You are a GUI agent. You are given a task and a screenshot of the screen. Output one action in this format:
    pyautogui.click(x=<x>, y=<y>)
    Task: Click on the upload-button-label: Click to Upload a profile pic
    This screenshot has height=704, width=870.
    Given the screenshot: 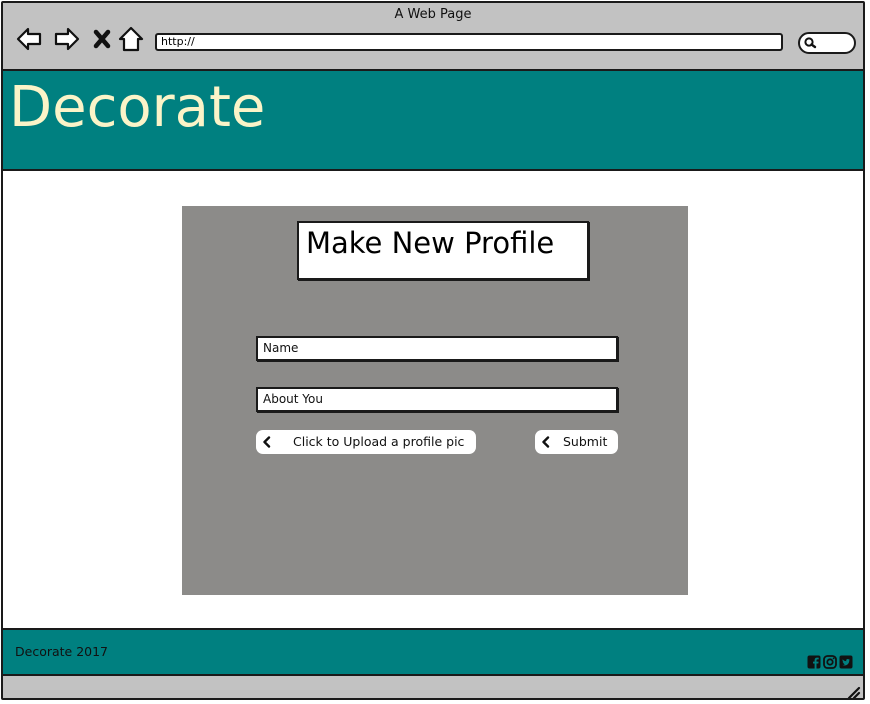 What is the action you would take?
    pyautogui.click(x=379, y=441)
    